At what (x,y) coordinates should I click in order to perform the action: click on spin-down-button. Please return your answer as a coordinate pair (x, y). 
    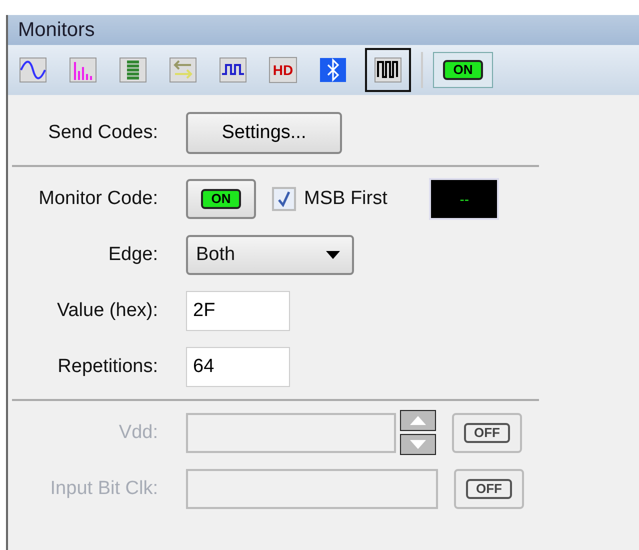
    Looking at the image, I should click on (418, 445).